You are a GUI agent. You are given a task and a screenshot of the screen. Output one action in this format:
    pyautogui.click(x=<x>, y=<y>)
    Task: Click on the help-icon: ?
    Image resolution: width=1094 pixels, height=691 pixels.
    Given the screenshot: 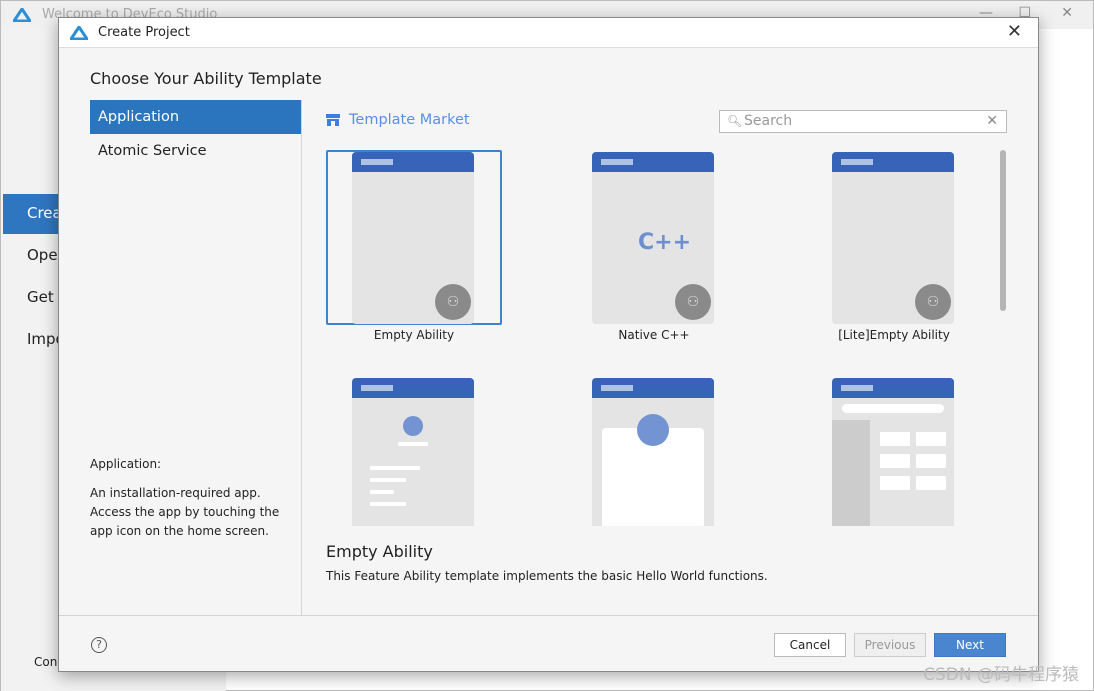 What is the action you would take?
    pyautogui.click(x=99, y=645)
    